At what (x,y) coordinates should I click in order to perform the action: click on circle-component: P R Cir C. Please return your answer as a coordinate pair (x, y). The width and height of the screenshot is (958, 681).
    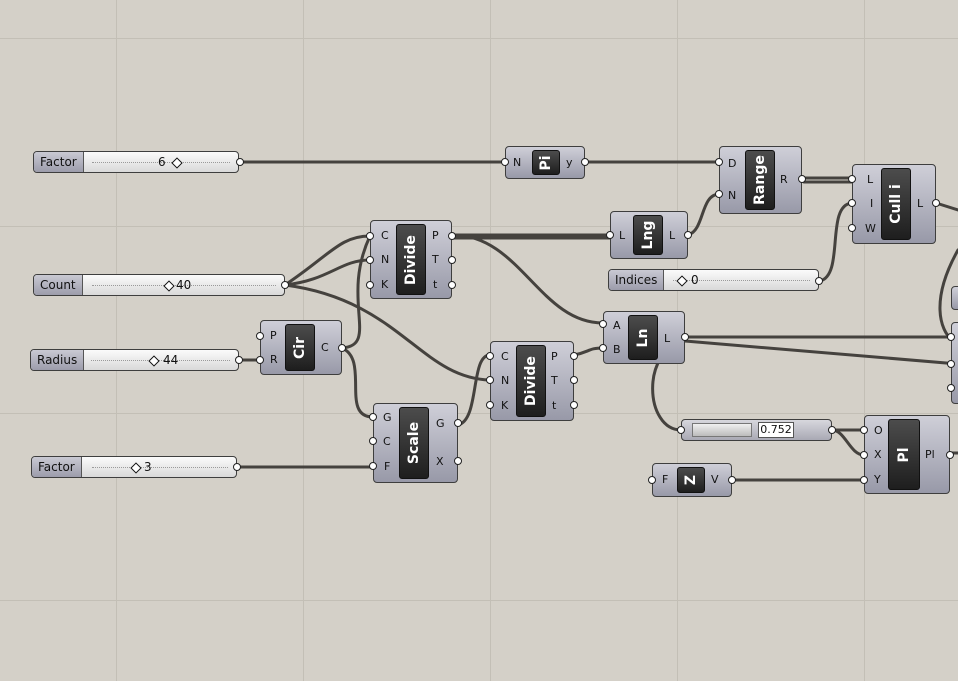
    Looking at the image, I should click on (301, 347).